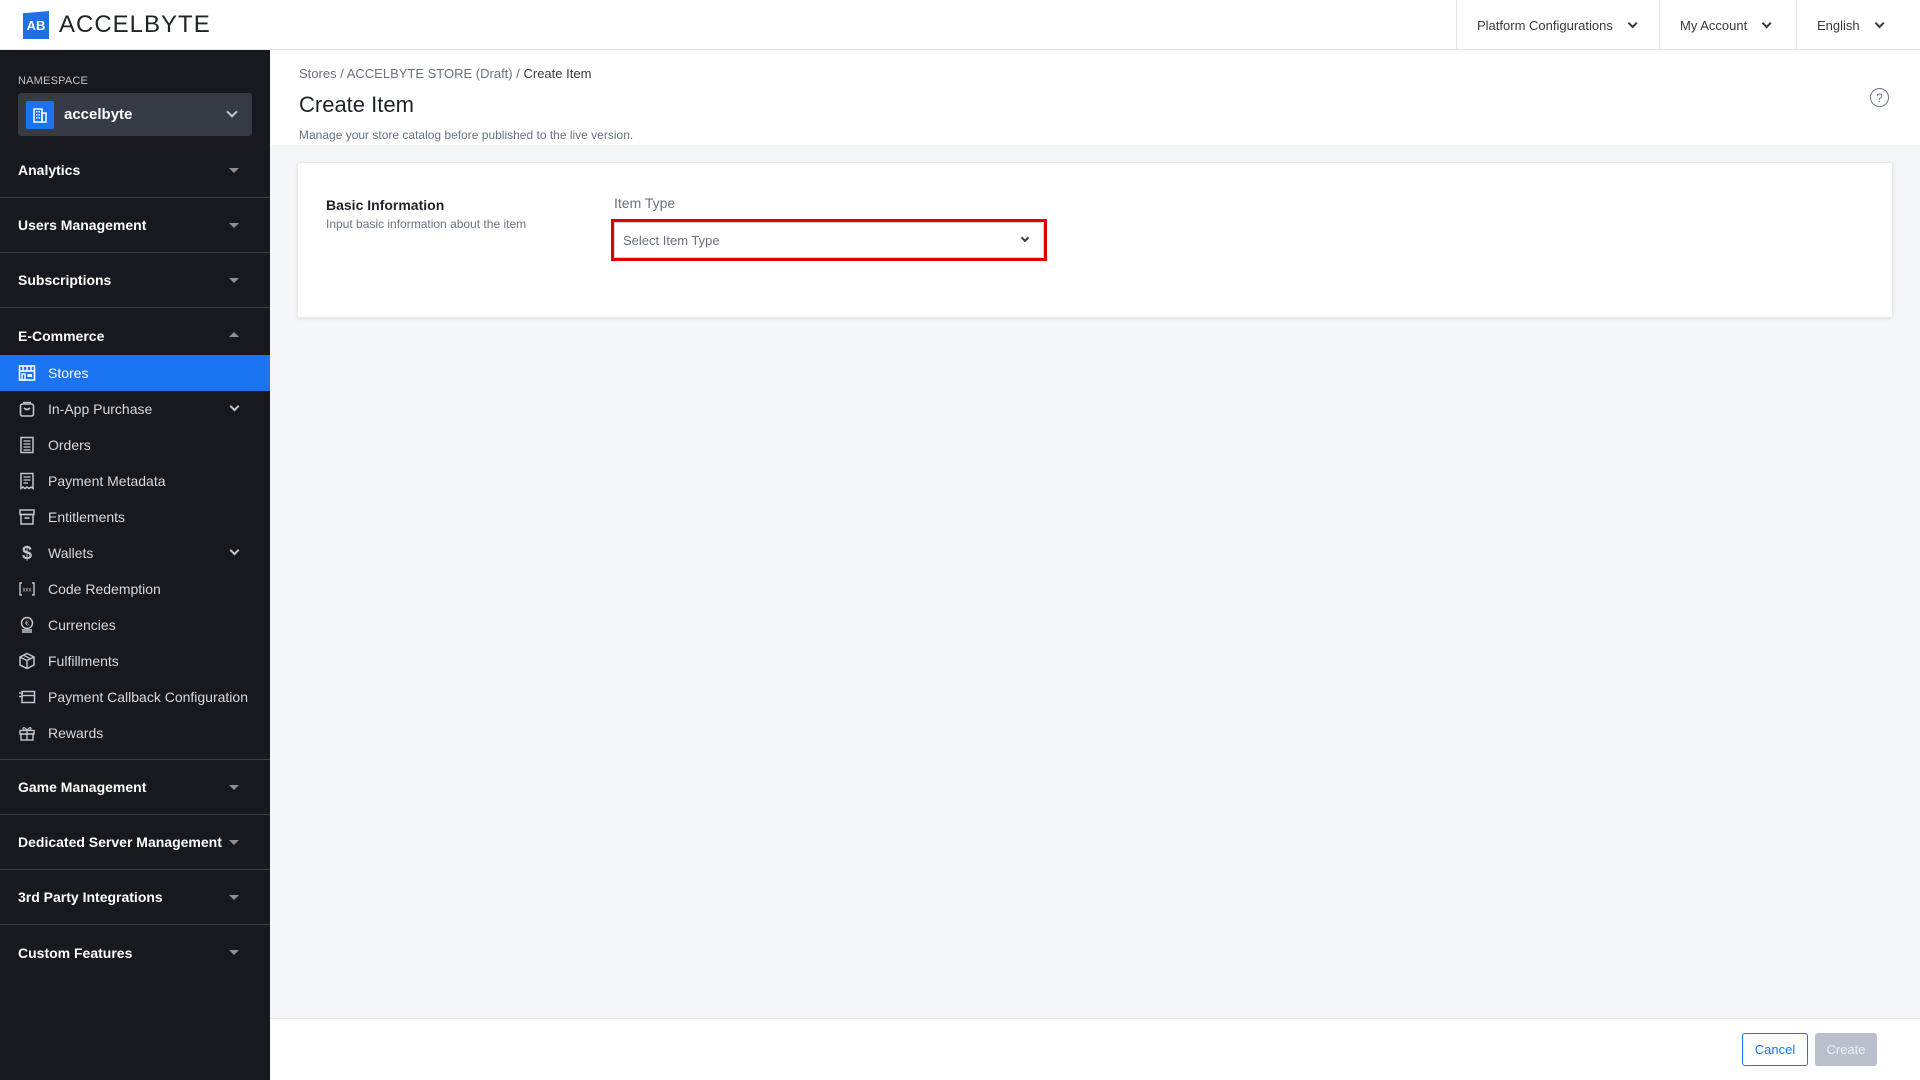 Image resolution: width=1920 pixels, height=1080 pixels. What do you see at coordinates (1775, 1049) in the screenshot?
I see `cancel-button: Cancel` at bounding box center [1775, 1049].